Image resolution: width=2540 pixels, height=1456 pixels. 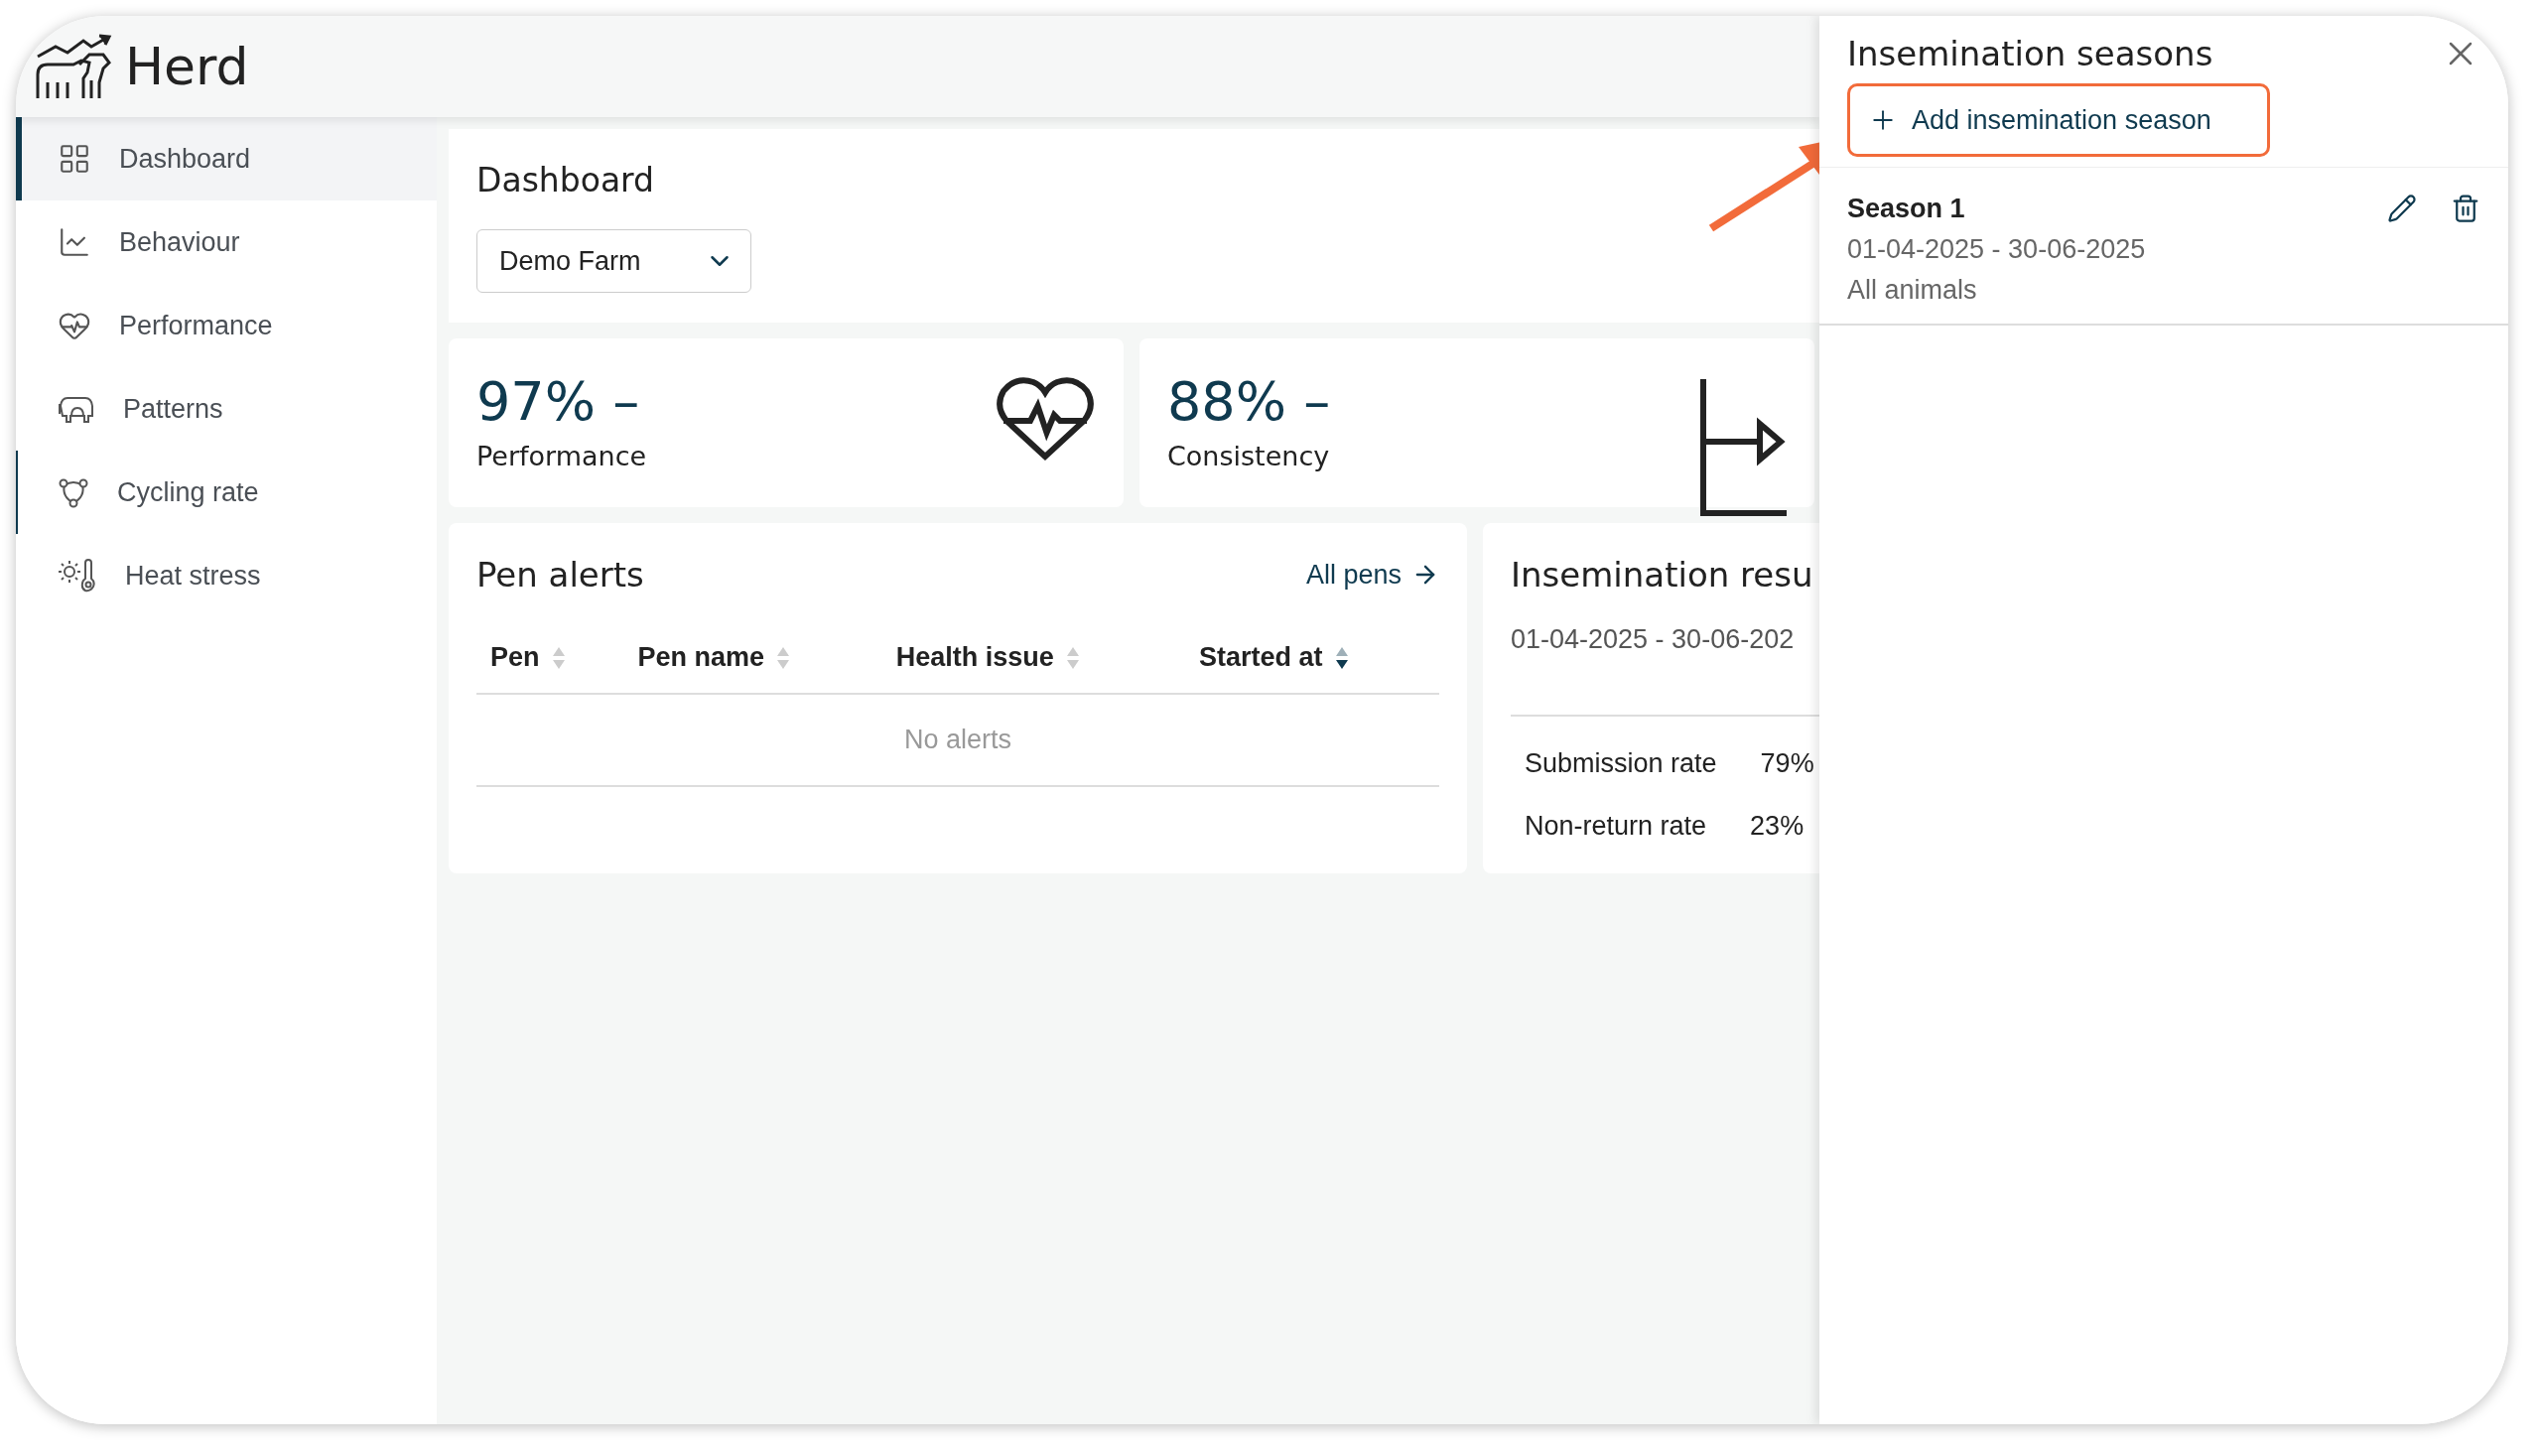 I want to click on cow-icon, so click(x=77, y=409).